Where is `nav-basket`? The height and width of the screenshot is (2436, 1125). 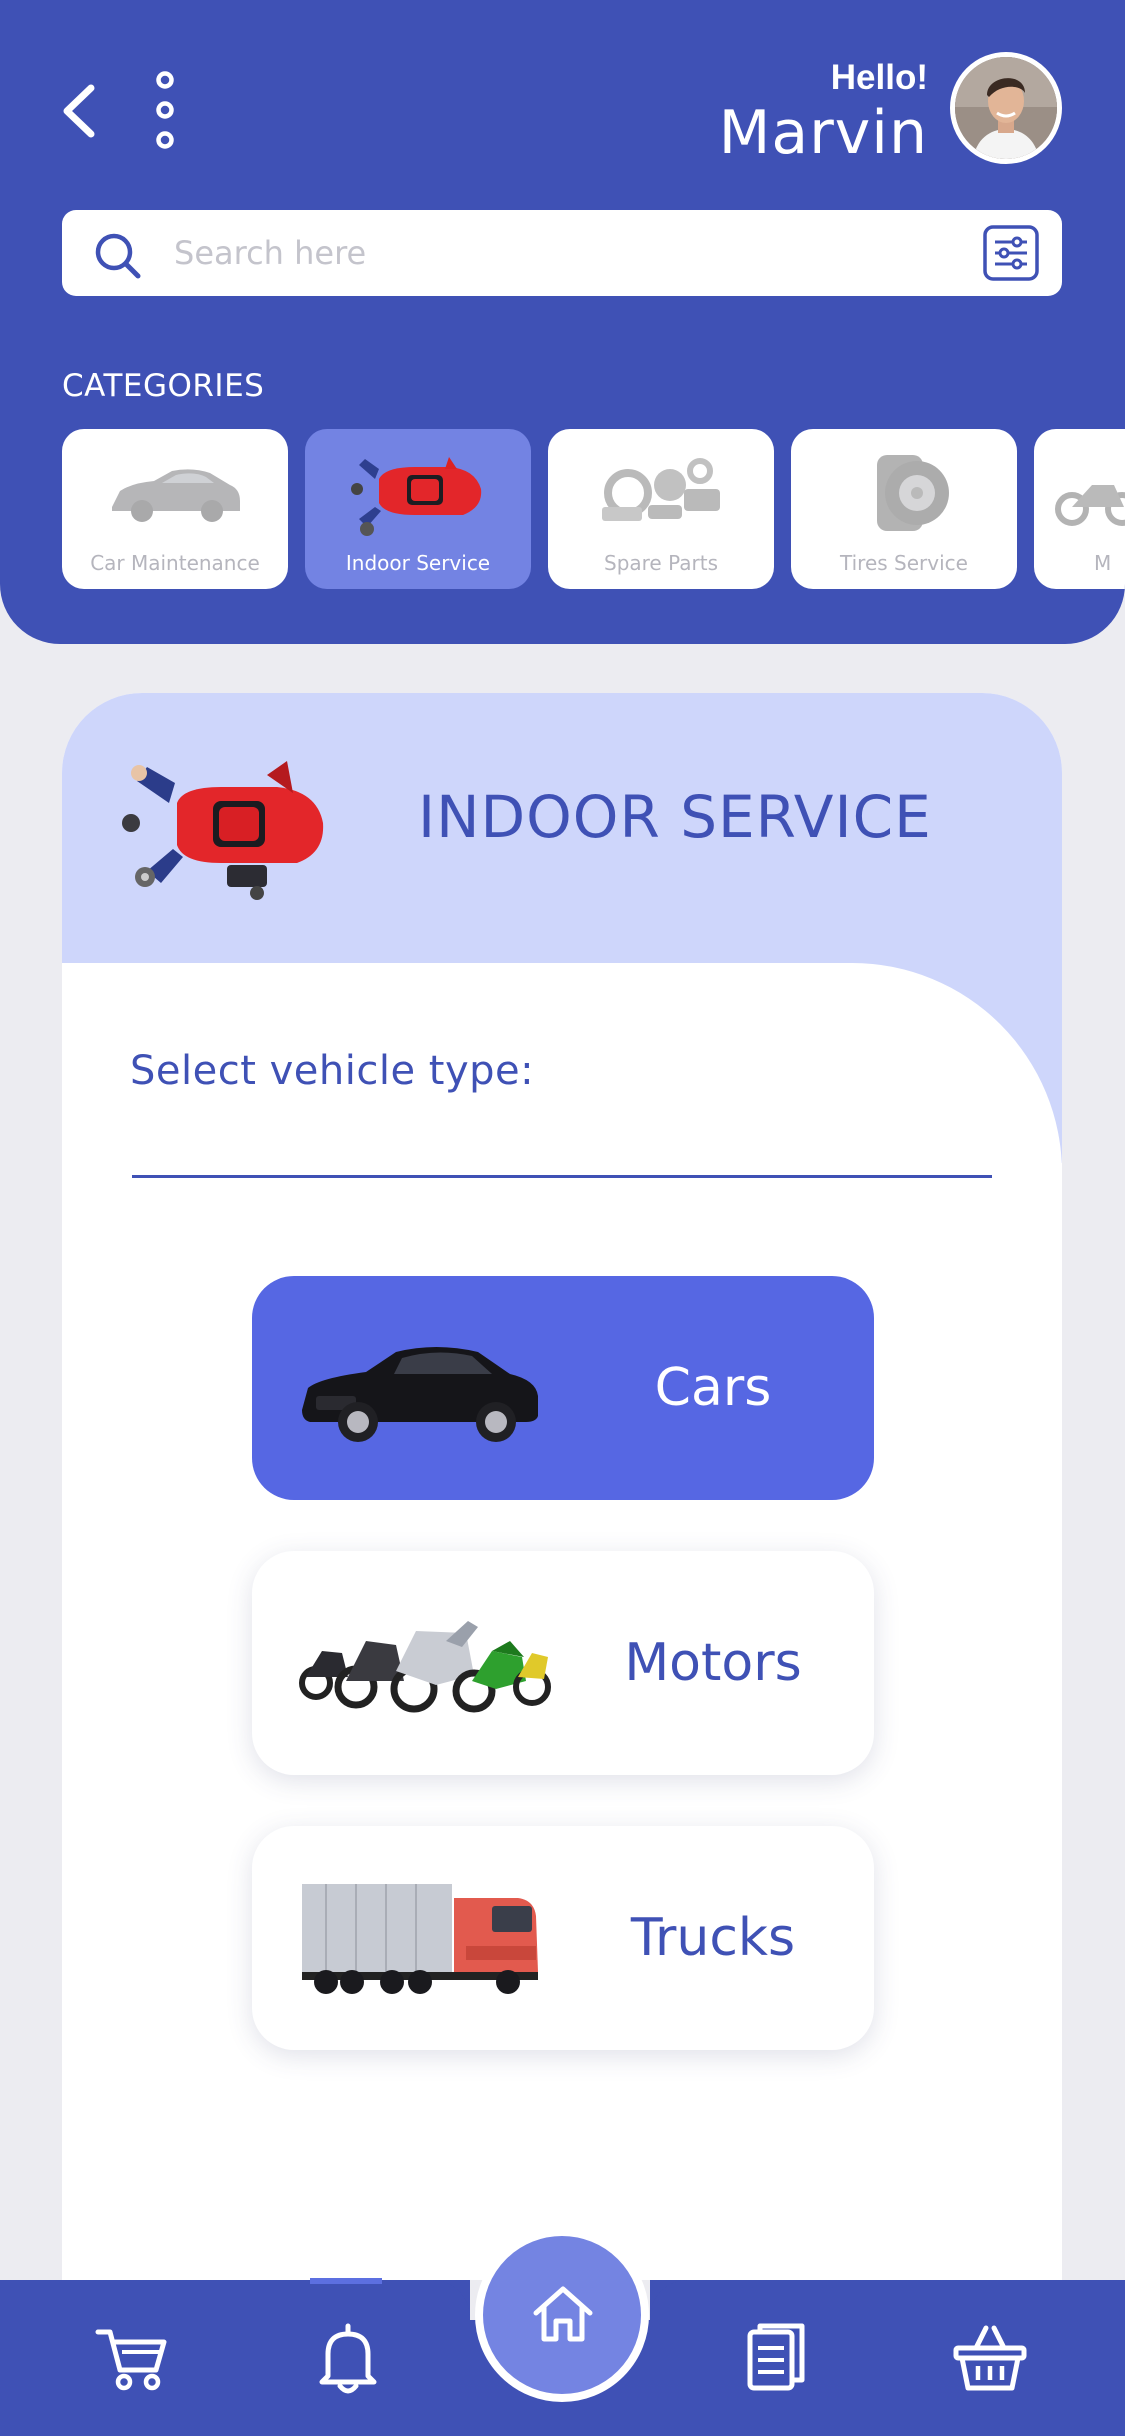 nav-basket is located at coordinates (990, 2358).